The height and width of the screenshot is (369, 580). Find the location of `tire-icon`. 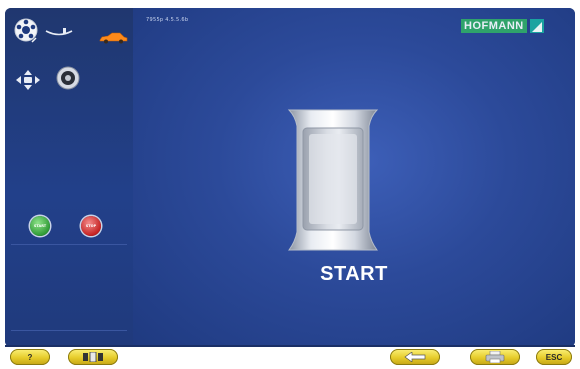

tire-icon is located at coordinates (333, 180).